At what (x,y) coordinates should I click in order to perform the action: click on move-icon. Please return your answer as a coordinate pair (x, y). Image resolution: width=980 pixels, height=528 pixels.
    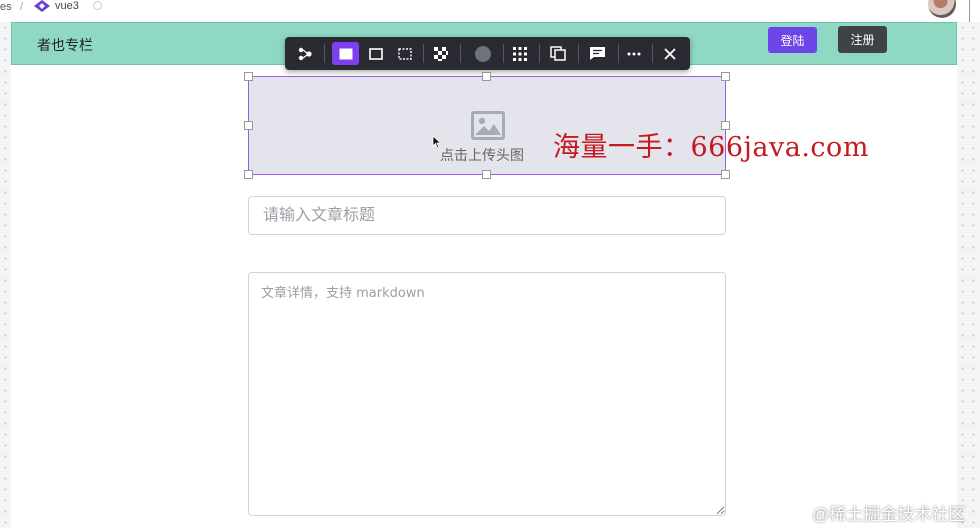
    Looking at the image, I should click on (305, 53).